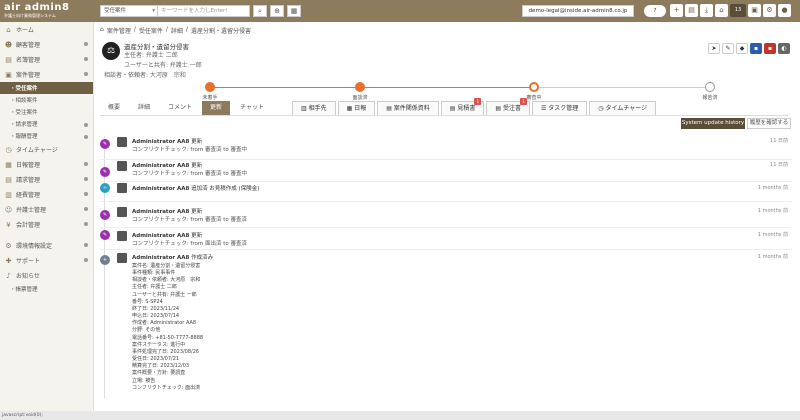  What do you see at coordinates (46, 59) in the screenshot?
I see `sidebar-item-roster: ▤ 名簿管理` at bounding box center [46, 59].